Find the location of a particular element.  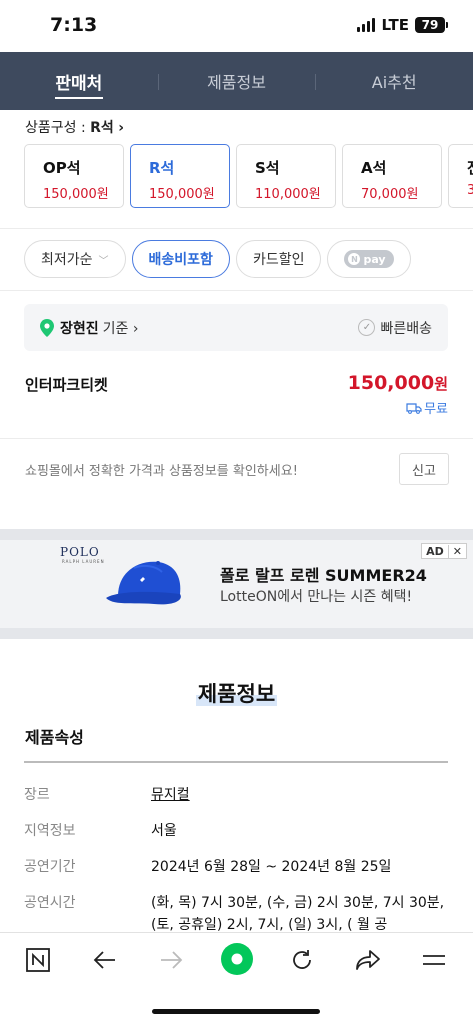

location-suffix: 기준 › is located at coordinates (121, 328).